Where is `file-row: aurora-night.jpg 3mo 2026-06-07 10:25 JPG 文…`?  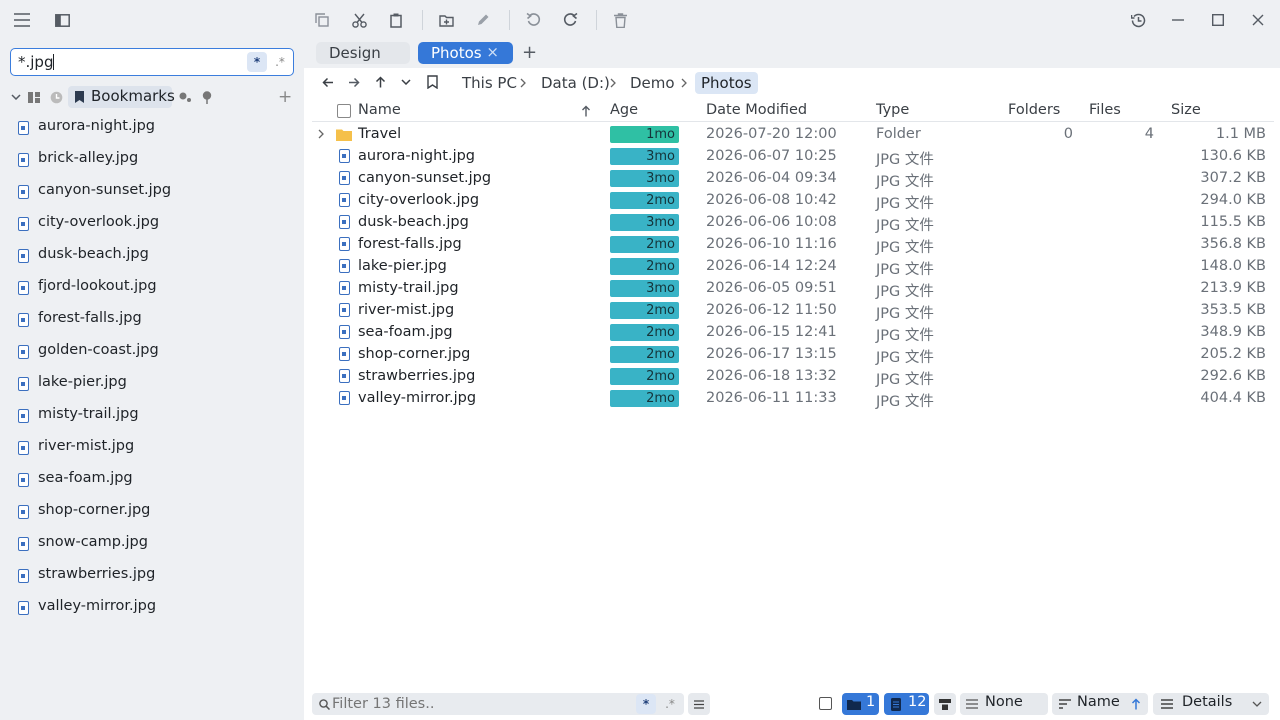 file-row: aurora-night.jpg 3mo 2026-06-07 10:25 JPG 文… is located at coordinates (792, 156).